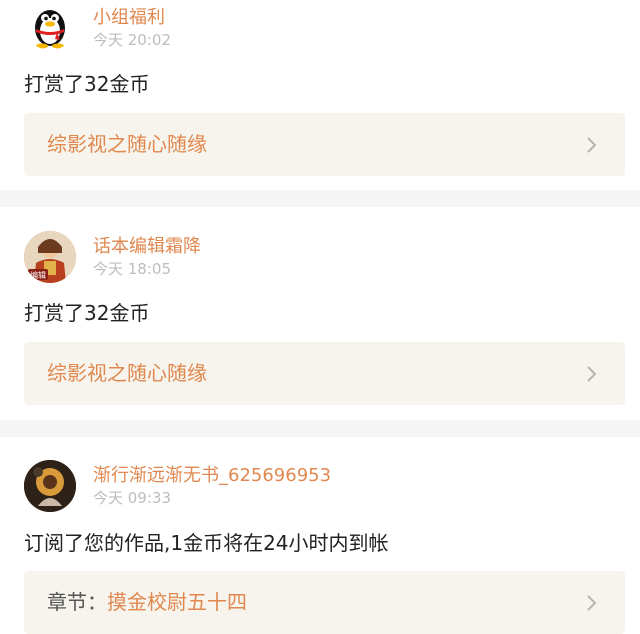 This screenshot has width=640, height=634. Describe the element at coordinates (147, 247) in the screenshot. I see `author-name: 话本编辑霜降` at that location.